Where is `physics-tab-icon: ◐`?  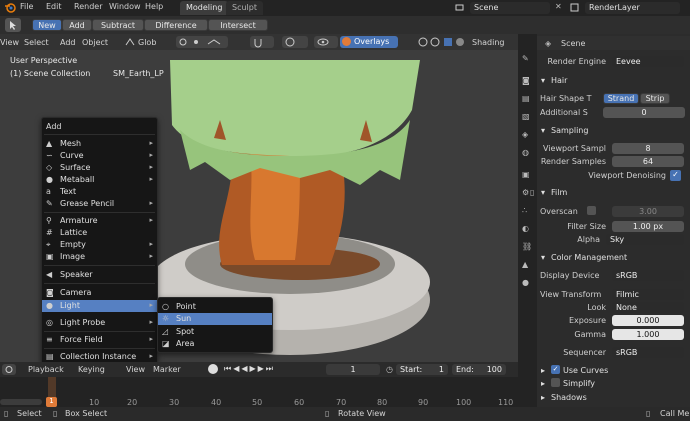 physics-tab-icon: ◐ is located at coordinates (527, 229).